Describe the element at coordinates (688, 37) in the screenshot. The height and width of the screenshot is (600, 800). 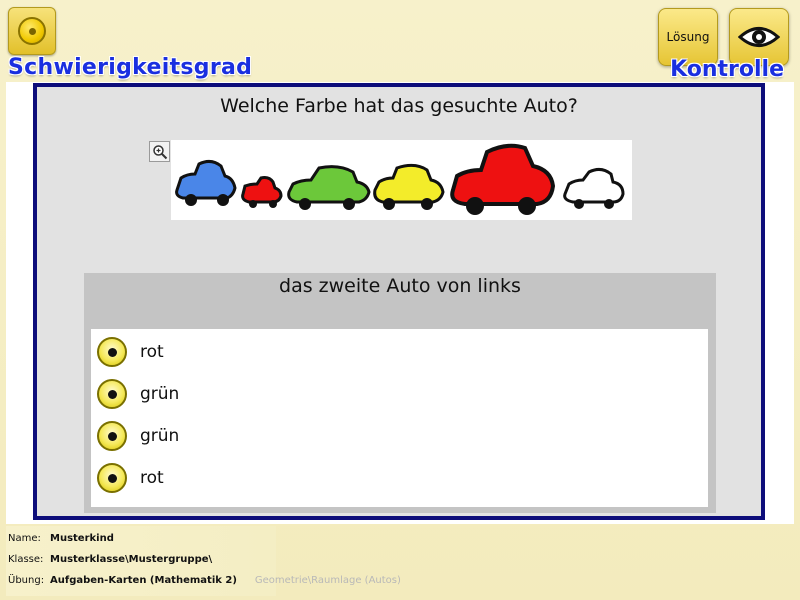
I see `solution-button-label: Lösung` at that location.